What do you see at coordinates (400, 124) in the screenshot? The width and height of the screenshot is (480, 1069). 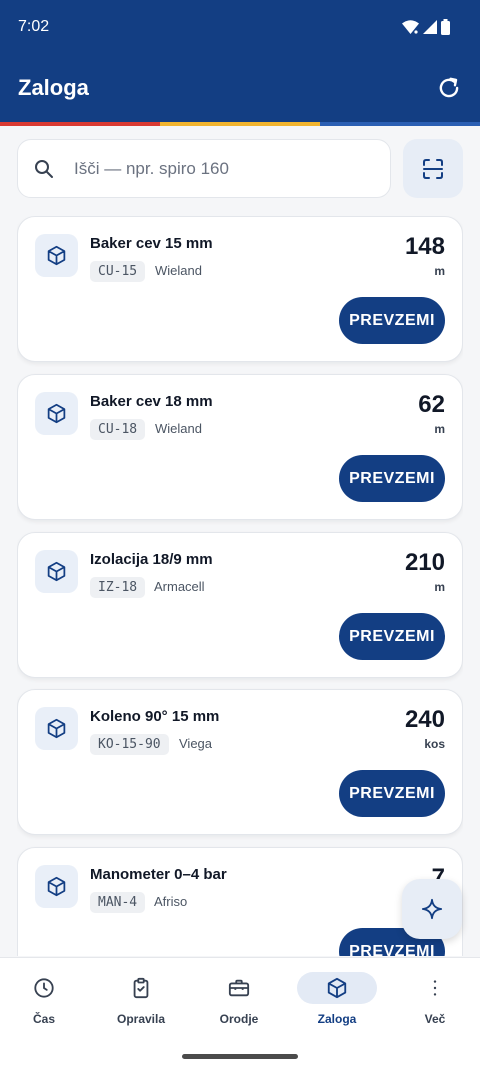 I see `brand-stripe-blue` at bounding box center [400, 124].